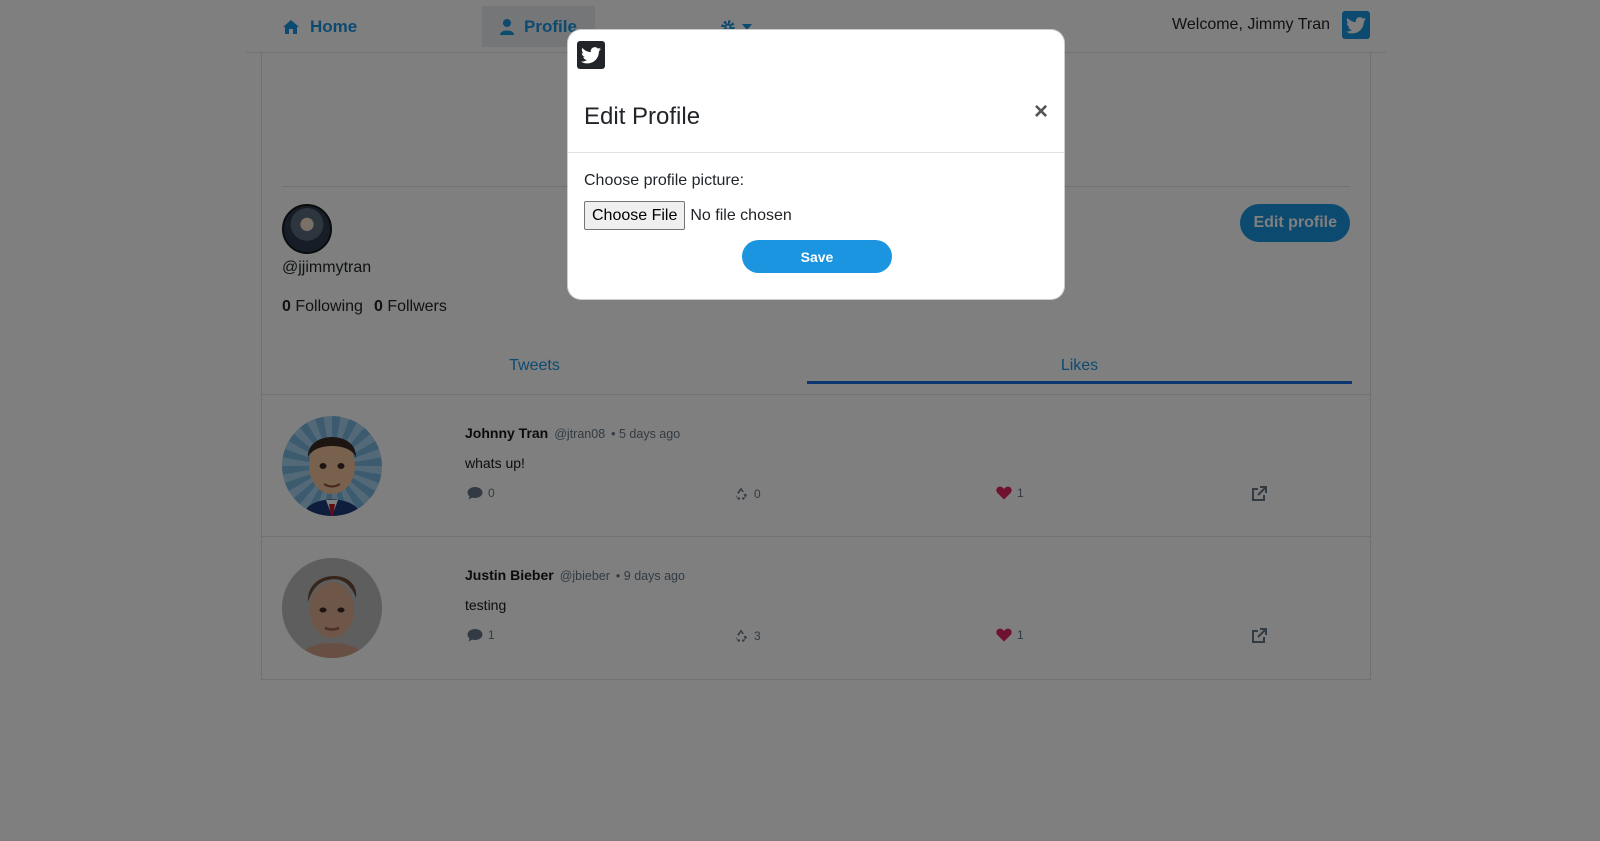 This screenshot has width=1600, height=841. Describe the element at coordinates (688, 215) in the screenshot. I see `file-input: Choose File No file chosen` at that location.